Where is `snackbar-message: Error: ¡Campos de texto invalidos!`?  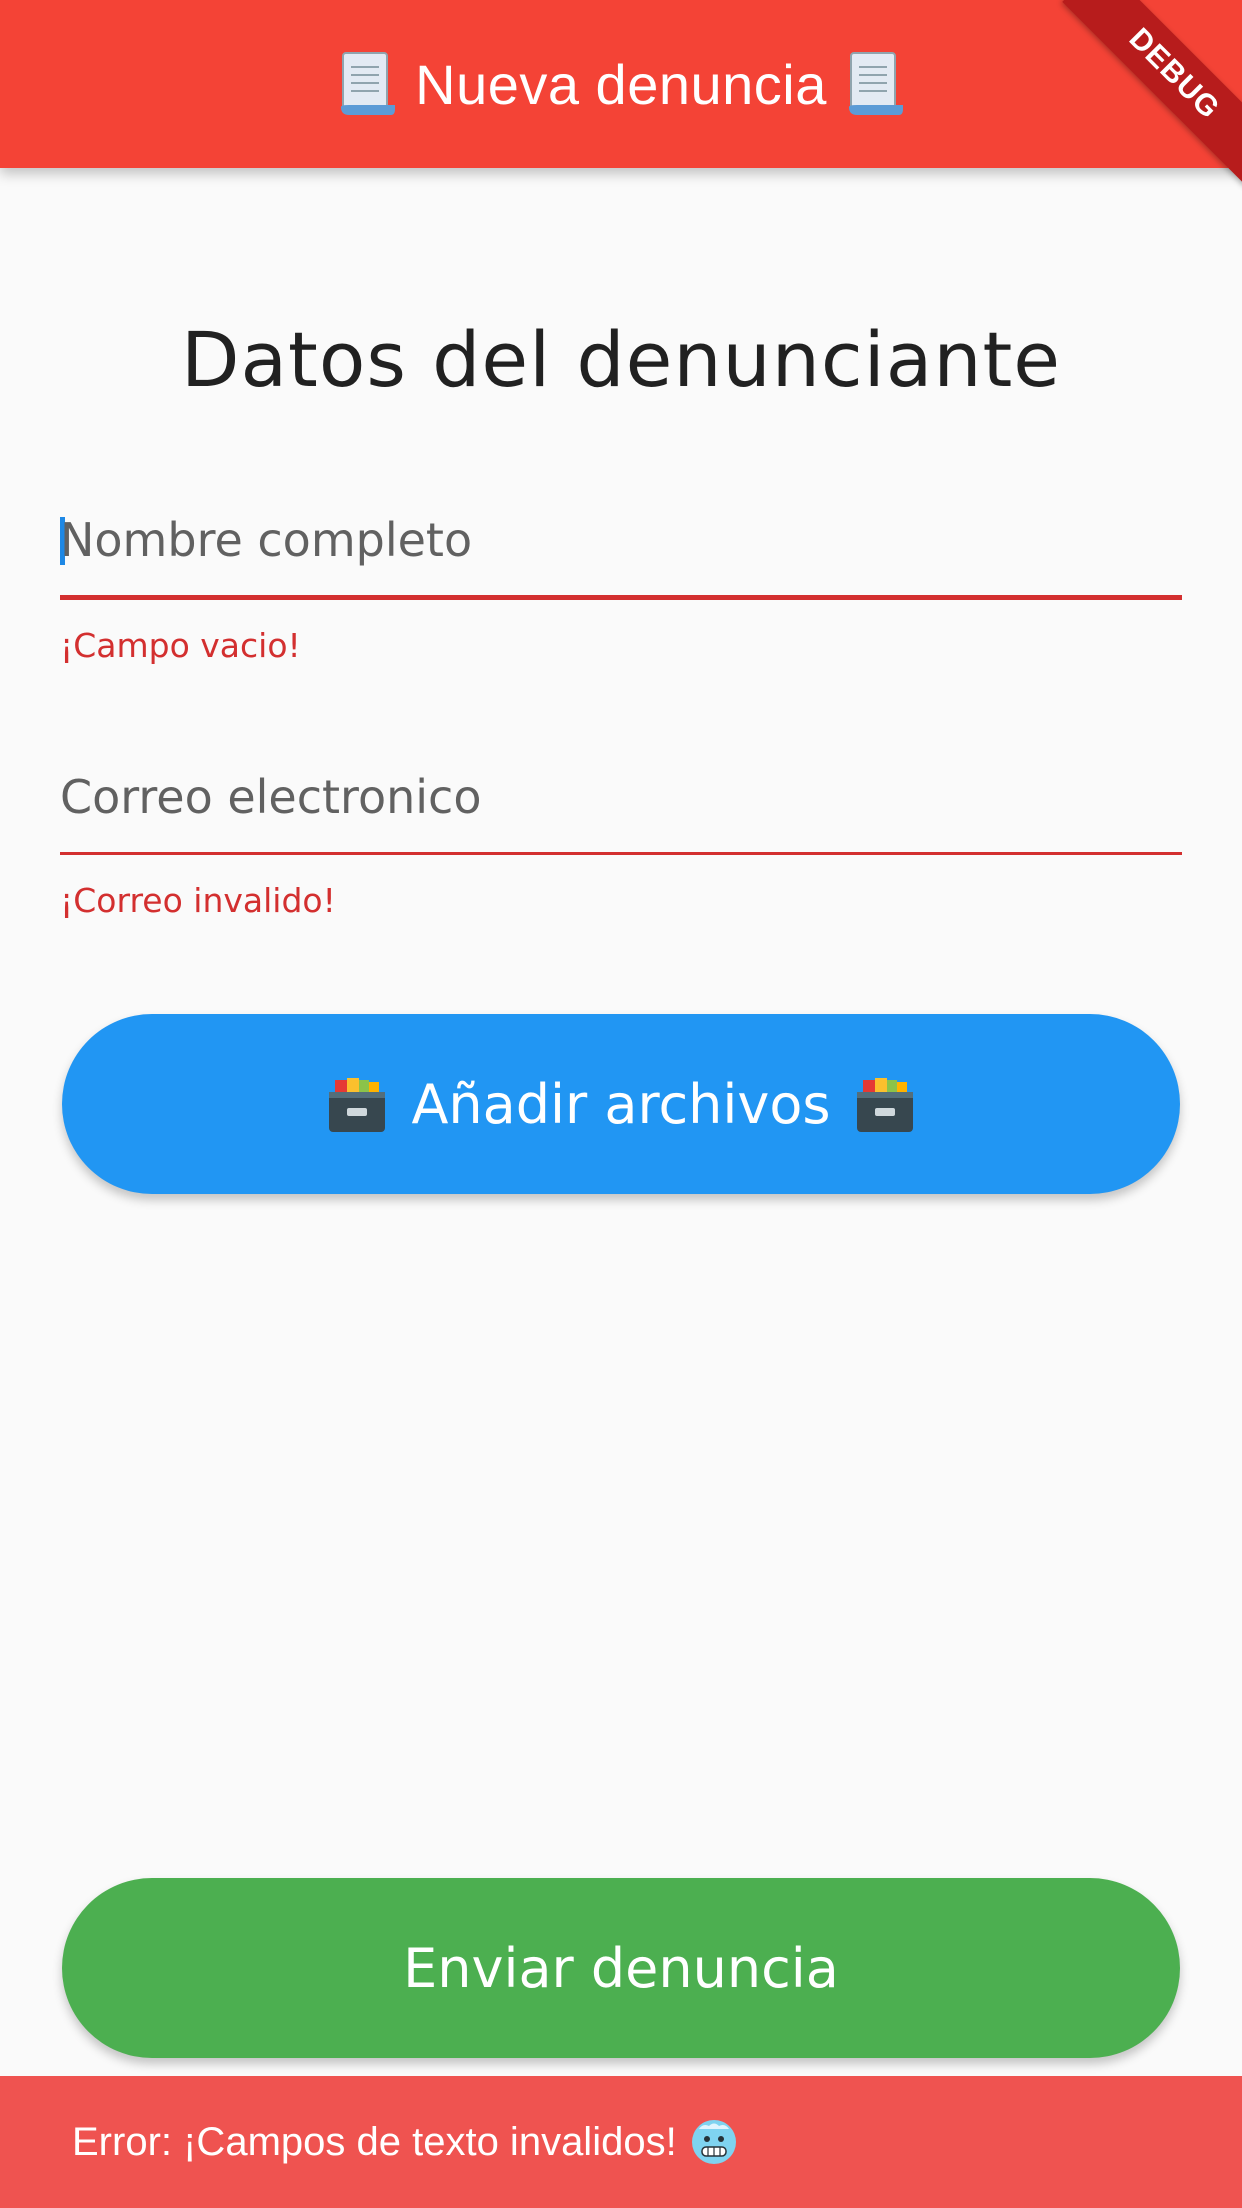 snackbar-message: Error: ¡Campos de texto invalidos! is located at coordinates (374, 2141).